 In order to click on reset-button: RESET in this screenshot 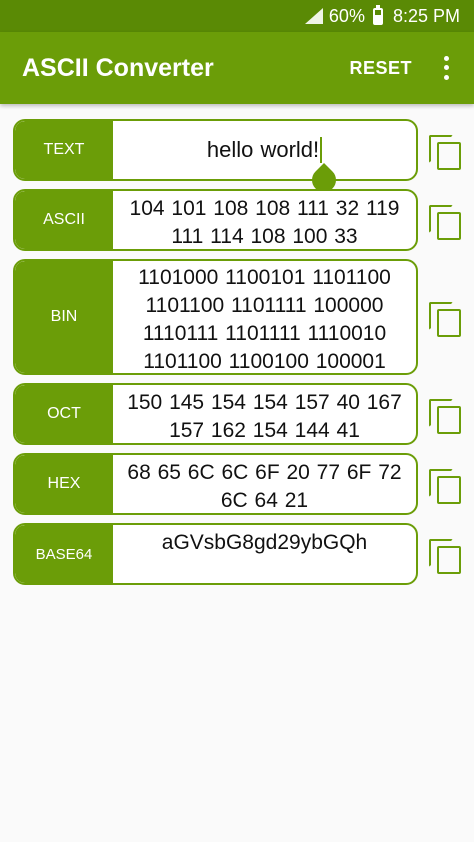, I will do `click(380, 68)`.